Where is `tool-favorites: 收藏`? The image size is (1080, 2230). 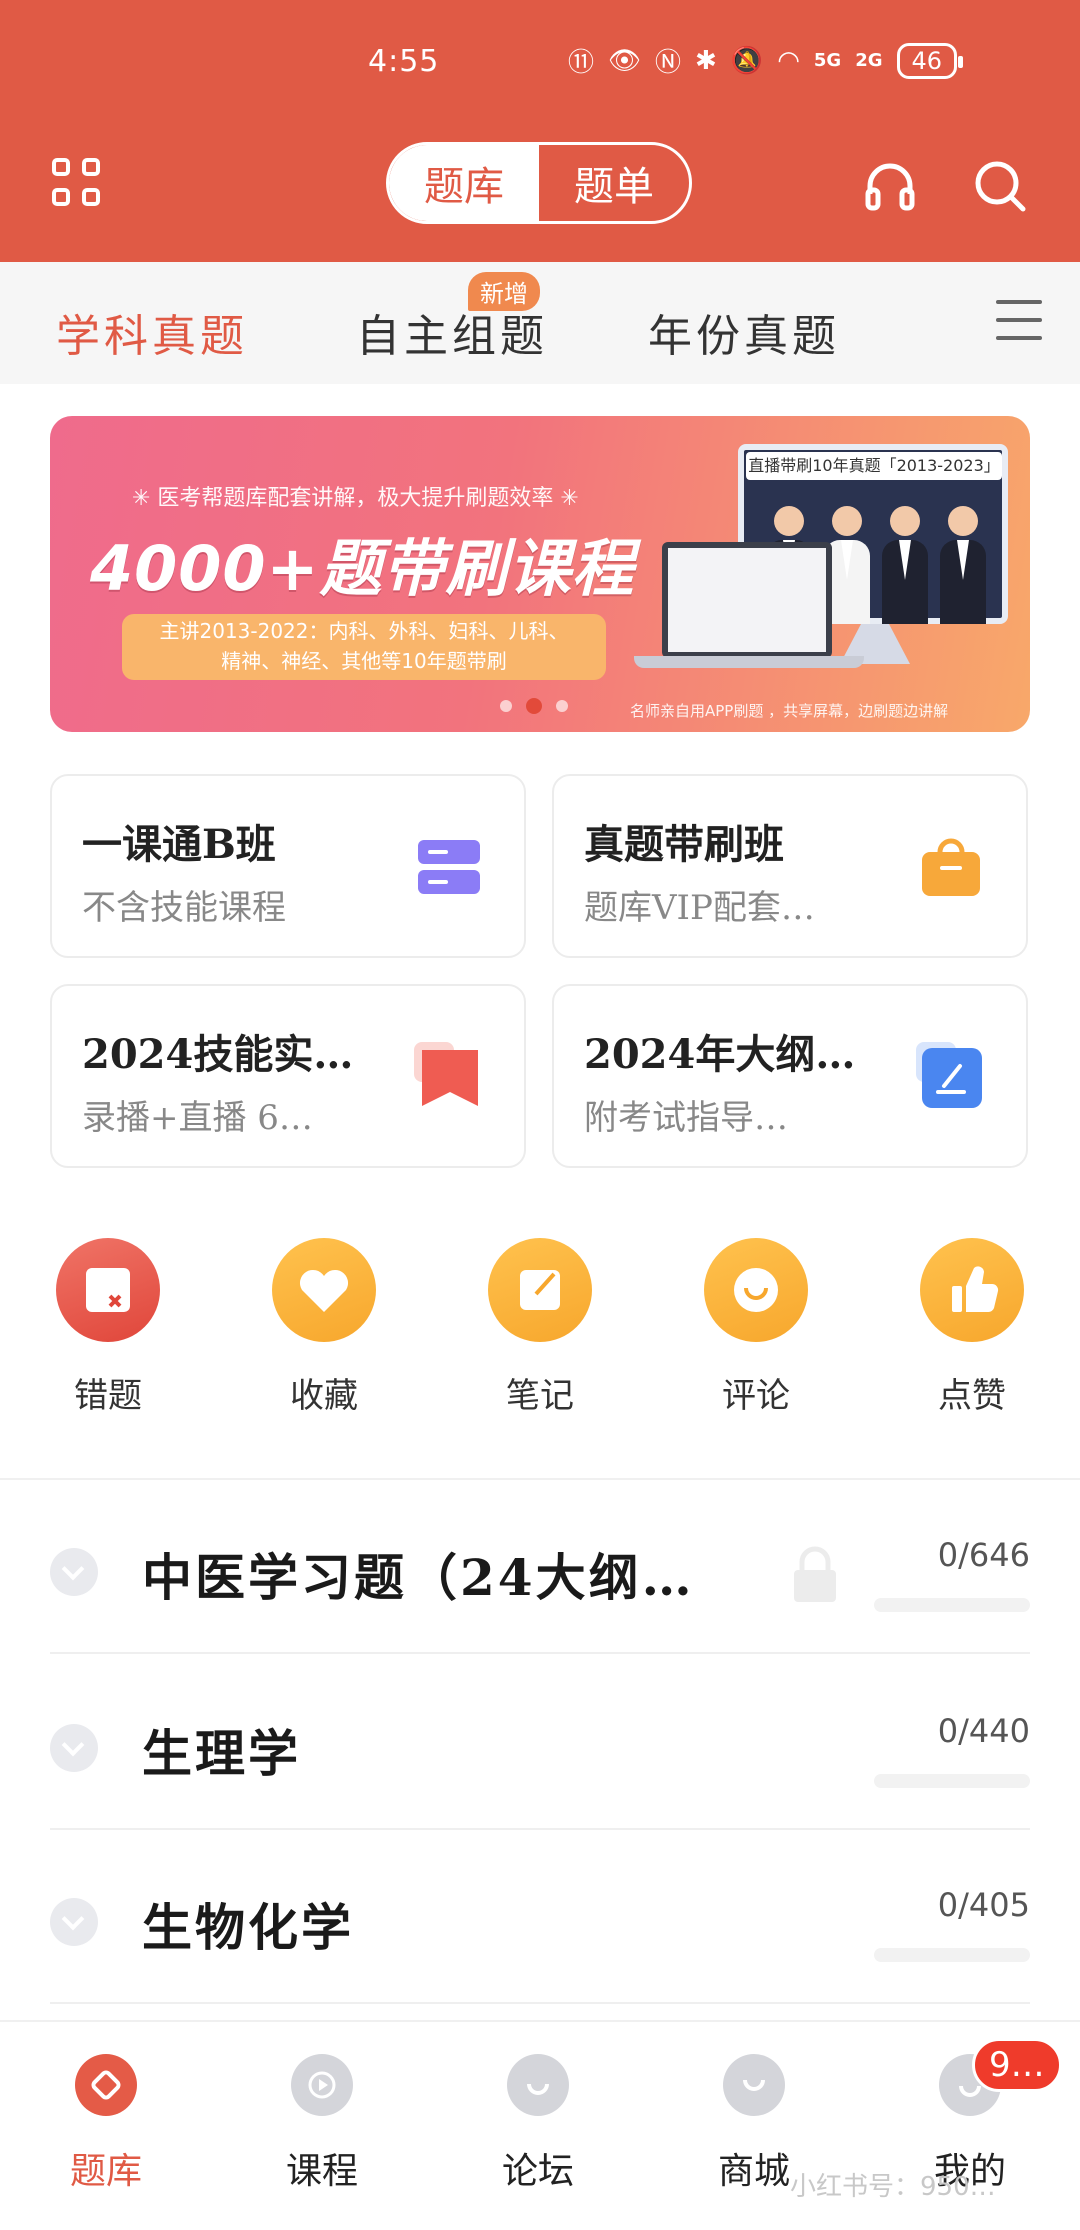 tool-favorites: 收藏 is located at coordinates (324, 1327).